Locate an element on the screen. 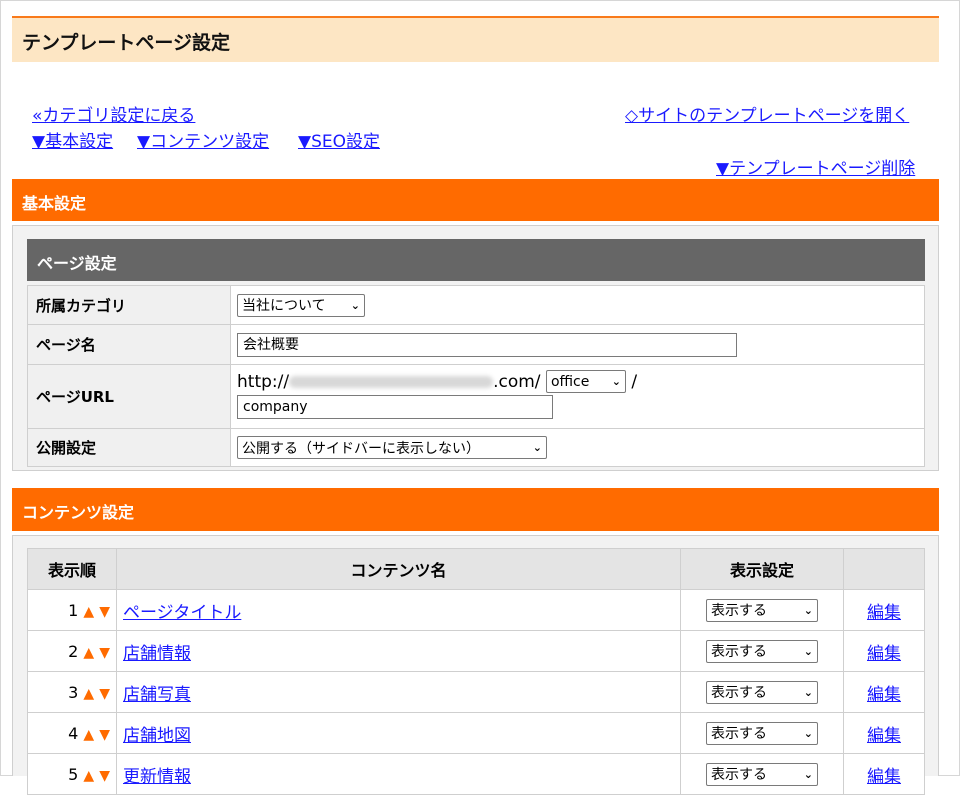 The image size is (960, 795). content-name-cell: 店舗地図 is located at coordinates (398, 733).